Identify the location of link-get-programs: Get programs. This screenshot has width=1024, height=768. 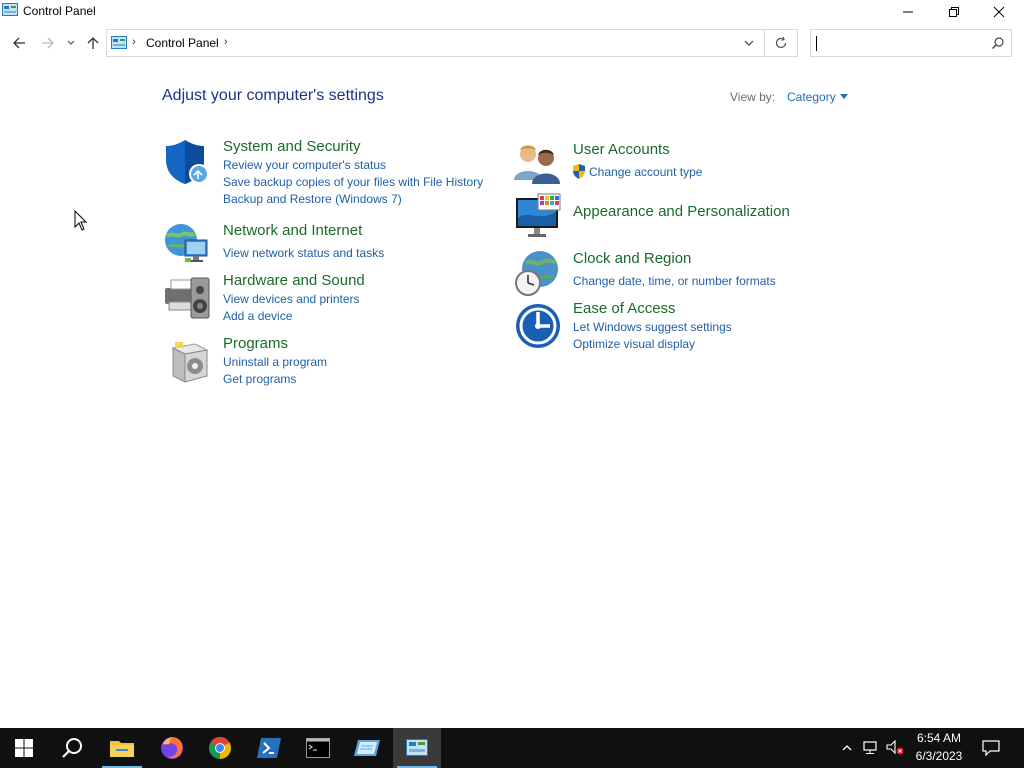
(259, 379).